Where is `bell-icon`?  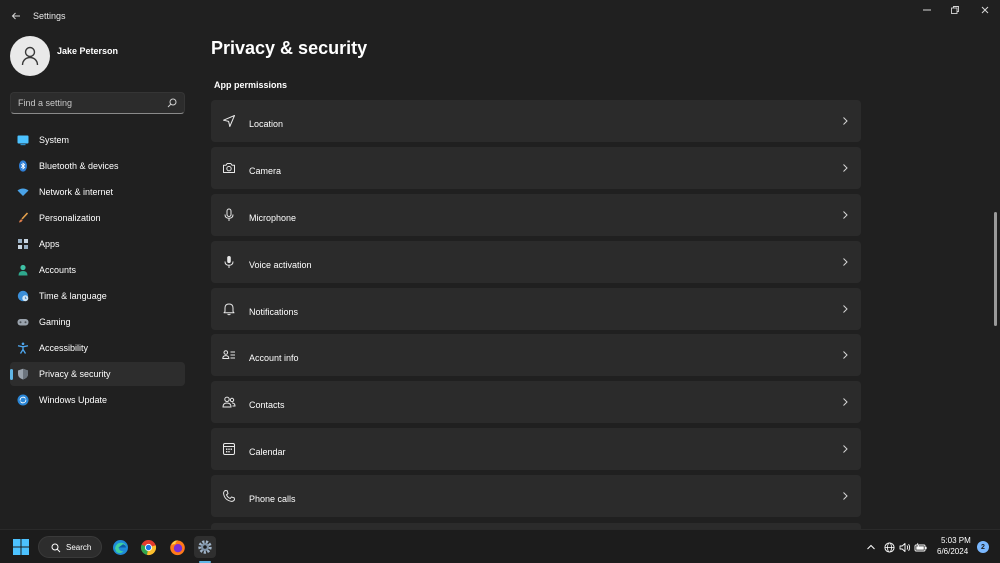 bell-icon is located at coordinates (229, 309).